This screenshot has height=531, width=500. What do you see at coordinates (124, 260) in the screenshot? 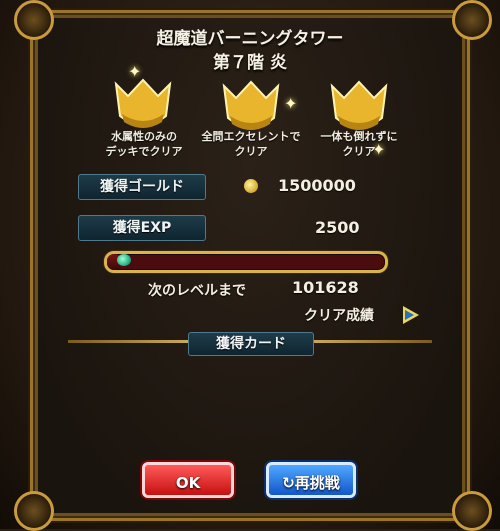
I see `exp-gem-icon` at bounding box center [124, 260].